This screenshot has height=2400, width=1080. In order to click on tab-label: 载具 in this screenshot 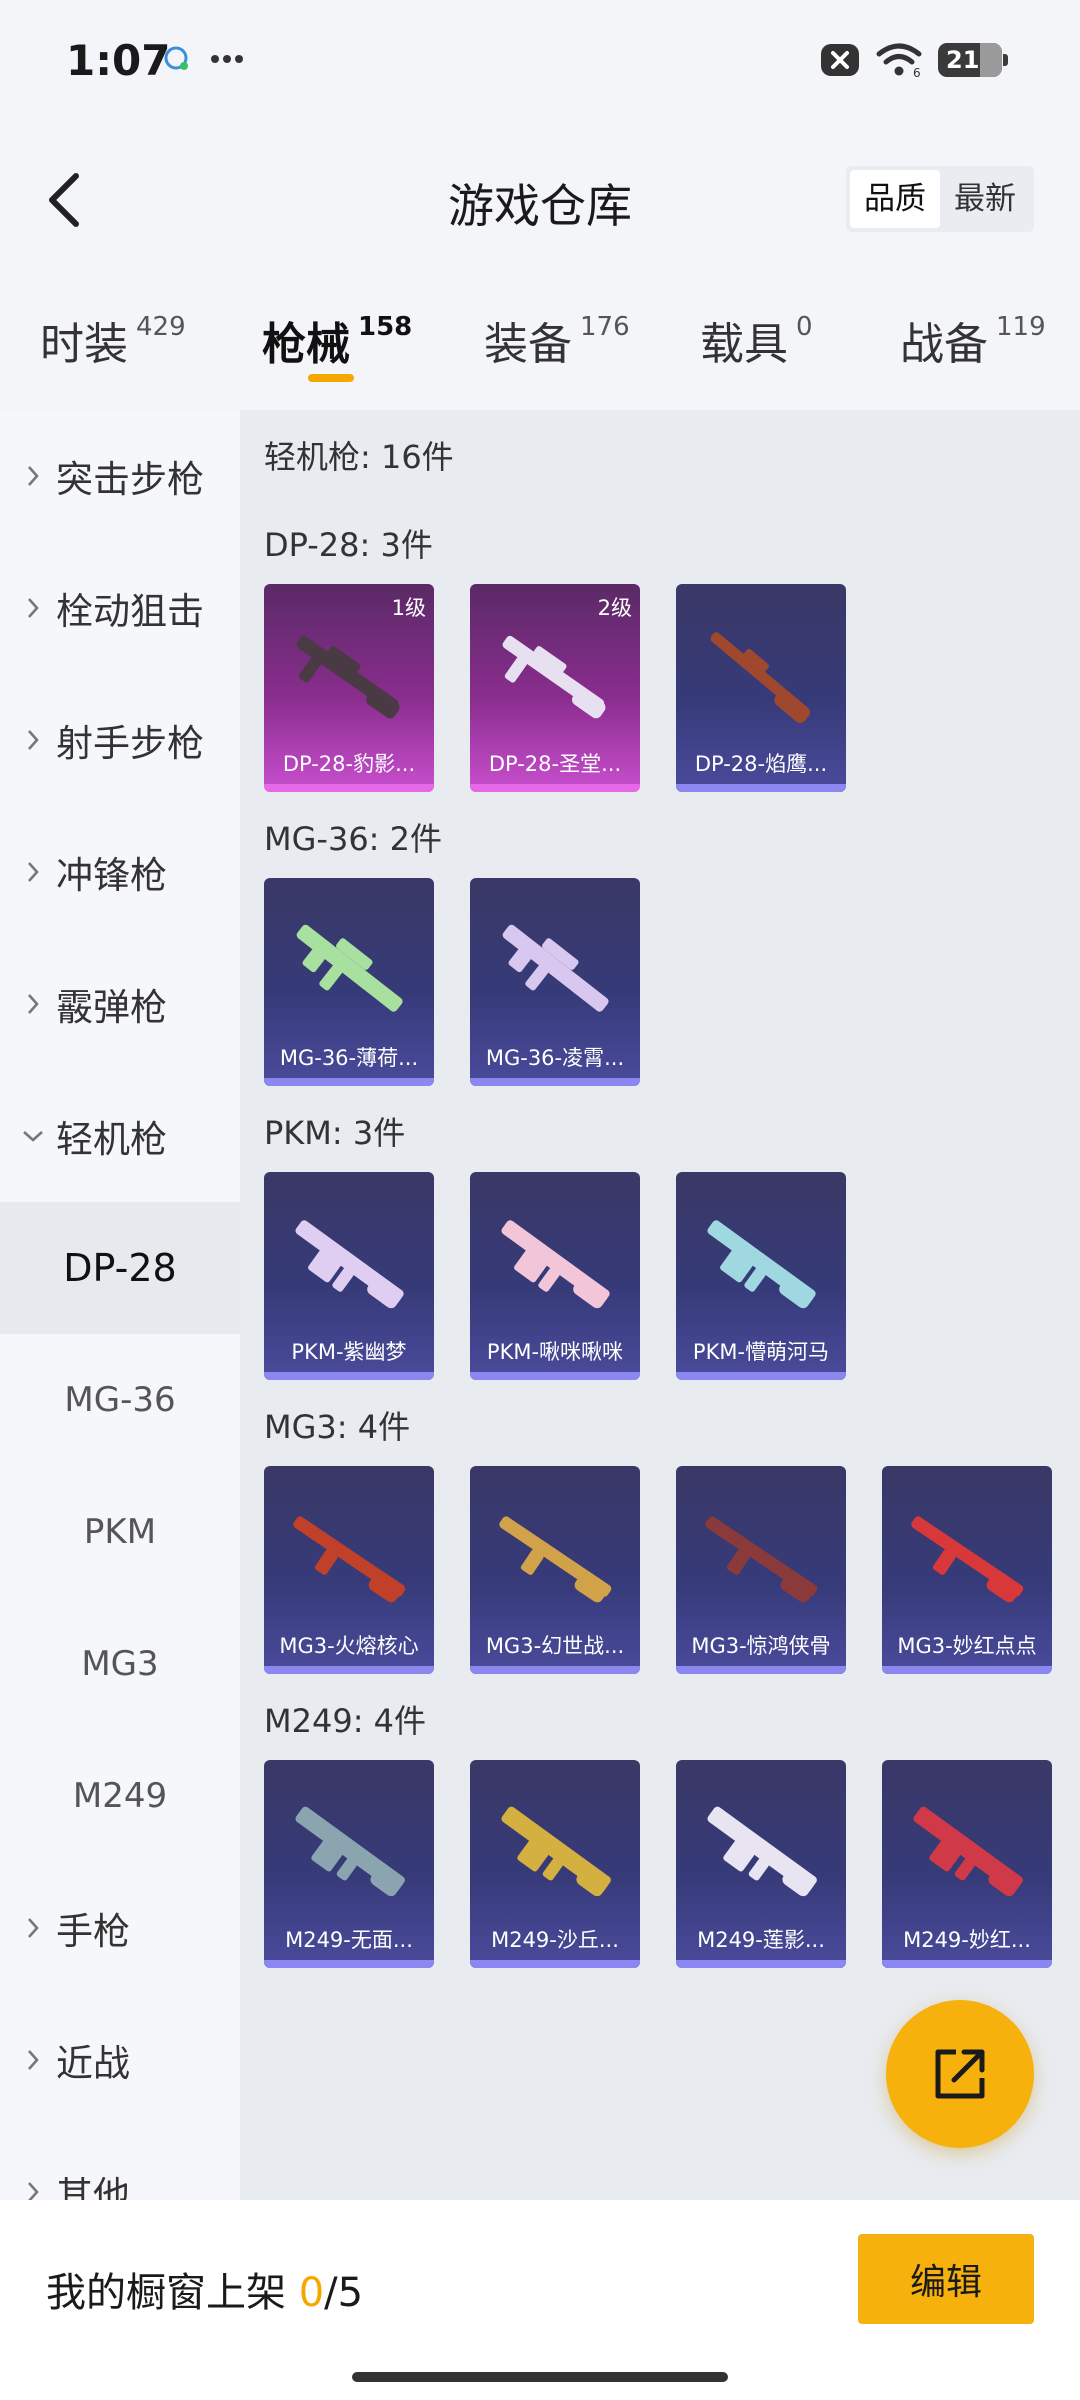, I will do `click(744, 344)`.